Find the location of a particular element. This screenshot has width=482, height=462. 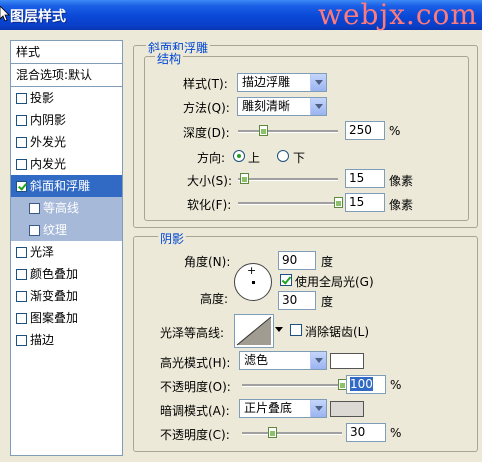

soften-slider is located at coordinates (290, 203).